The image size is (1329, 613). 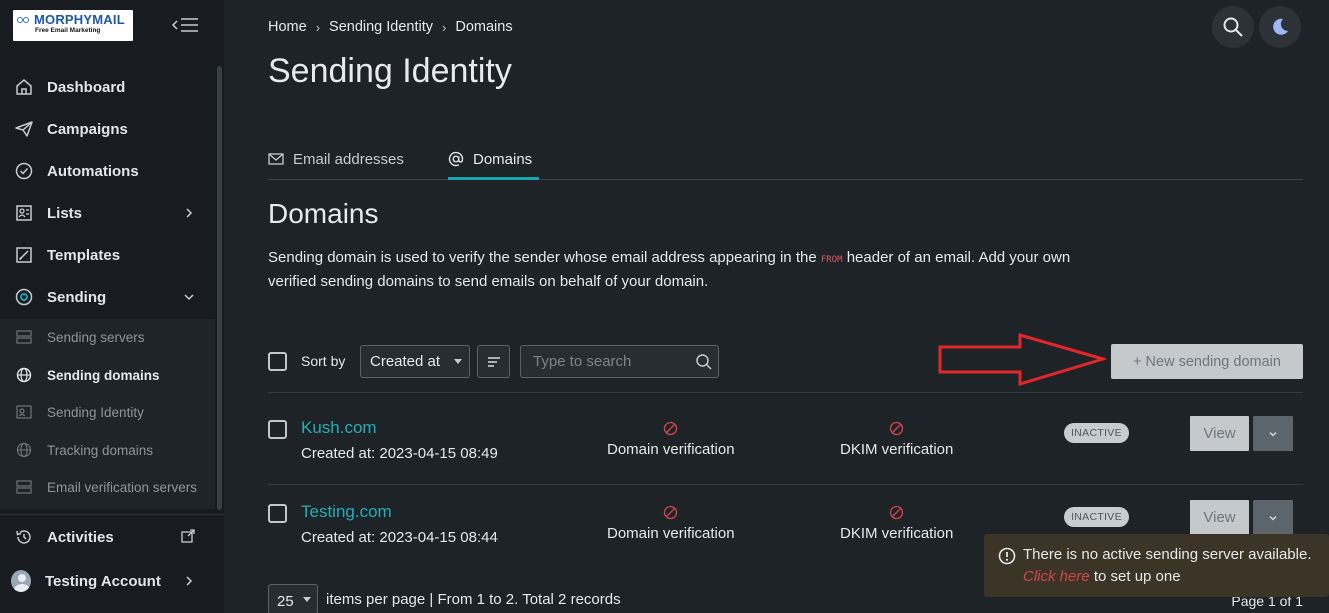 I want to click on search-field, so click(x=619, y=361).